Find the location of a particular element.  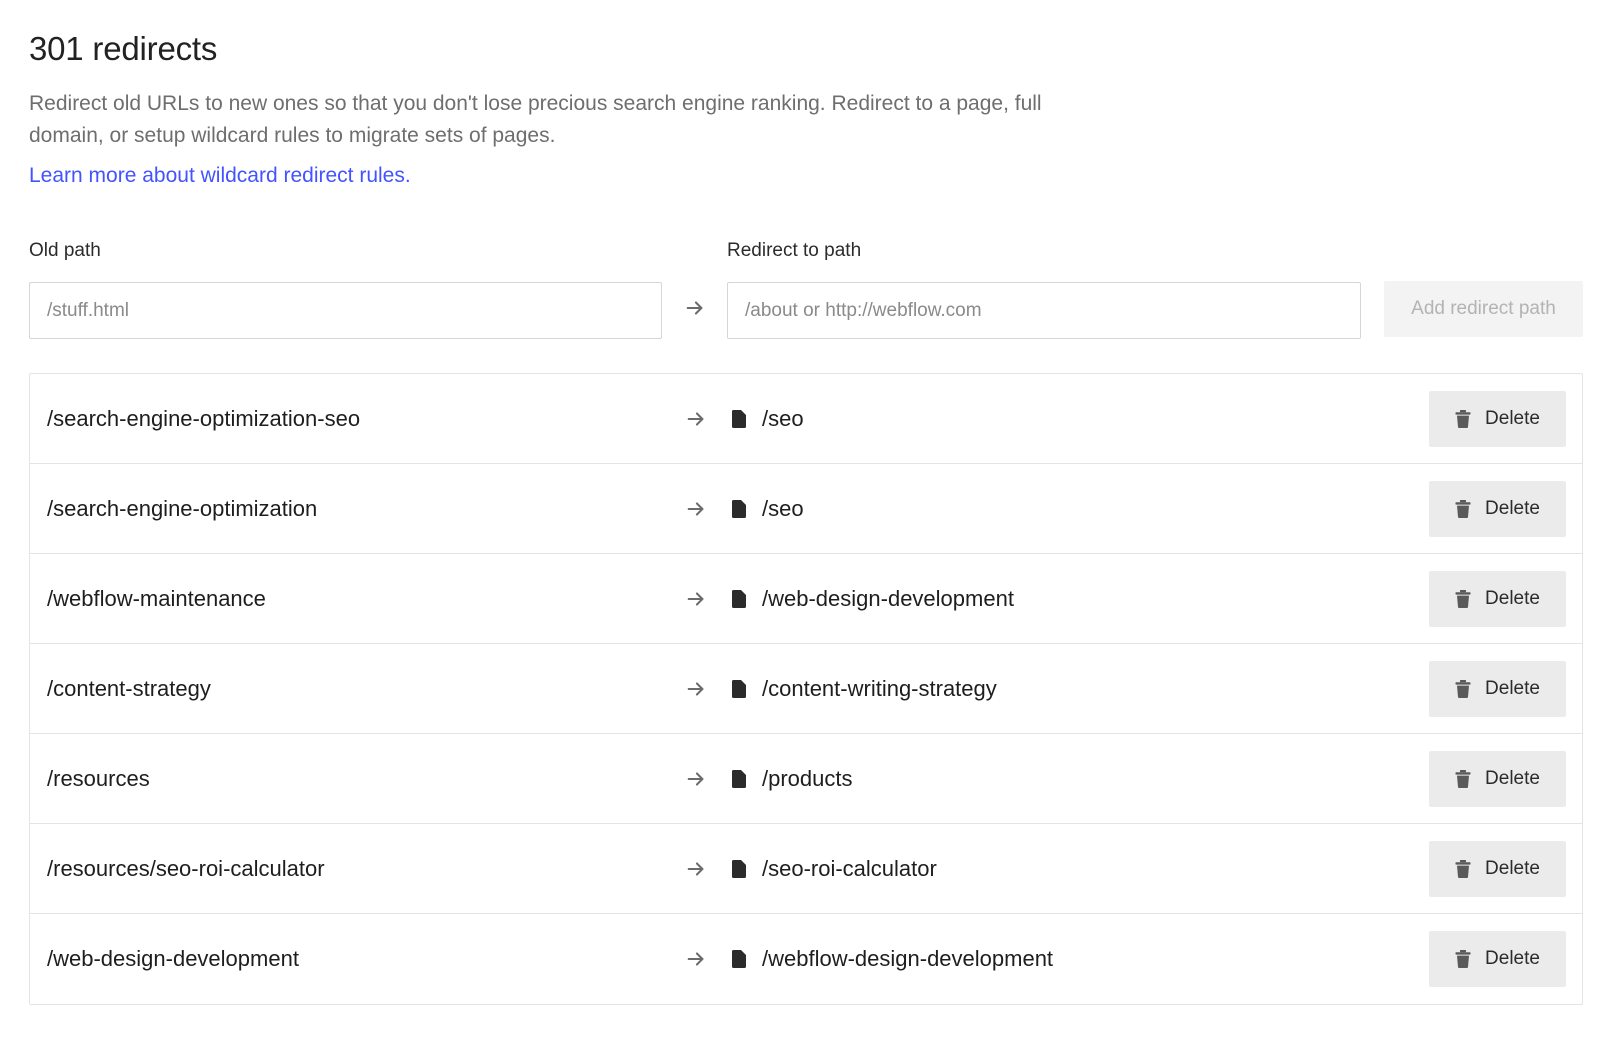

old-path-input is located at coordinates (345, 310).